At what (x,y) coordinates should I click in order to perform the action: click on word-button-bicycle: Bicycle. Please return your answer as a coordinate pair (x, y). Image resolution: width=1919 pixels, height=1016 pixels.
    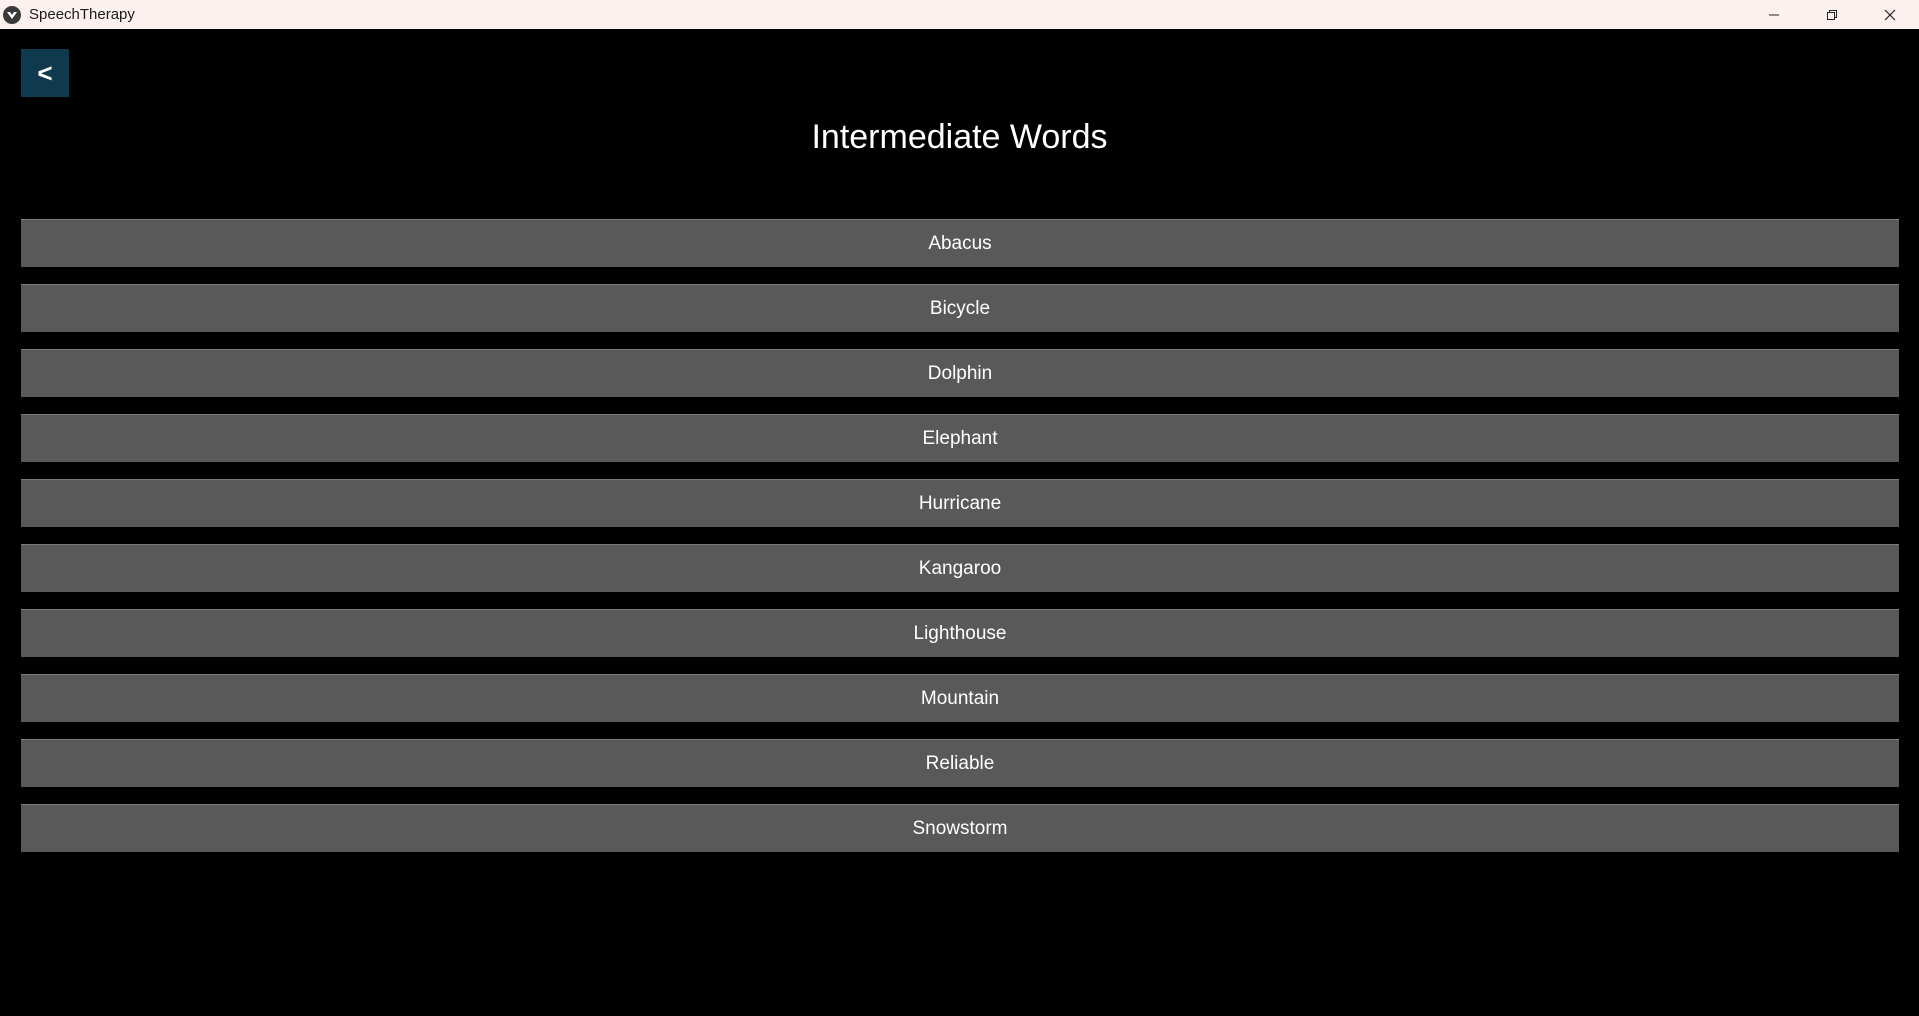
    Looking at the image, I should click on (960, 308).